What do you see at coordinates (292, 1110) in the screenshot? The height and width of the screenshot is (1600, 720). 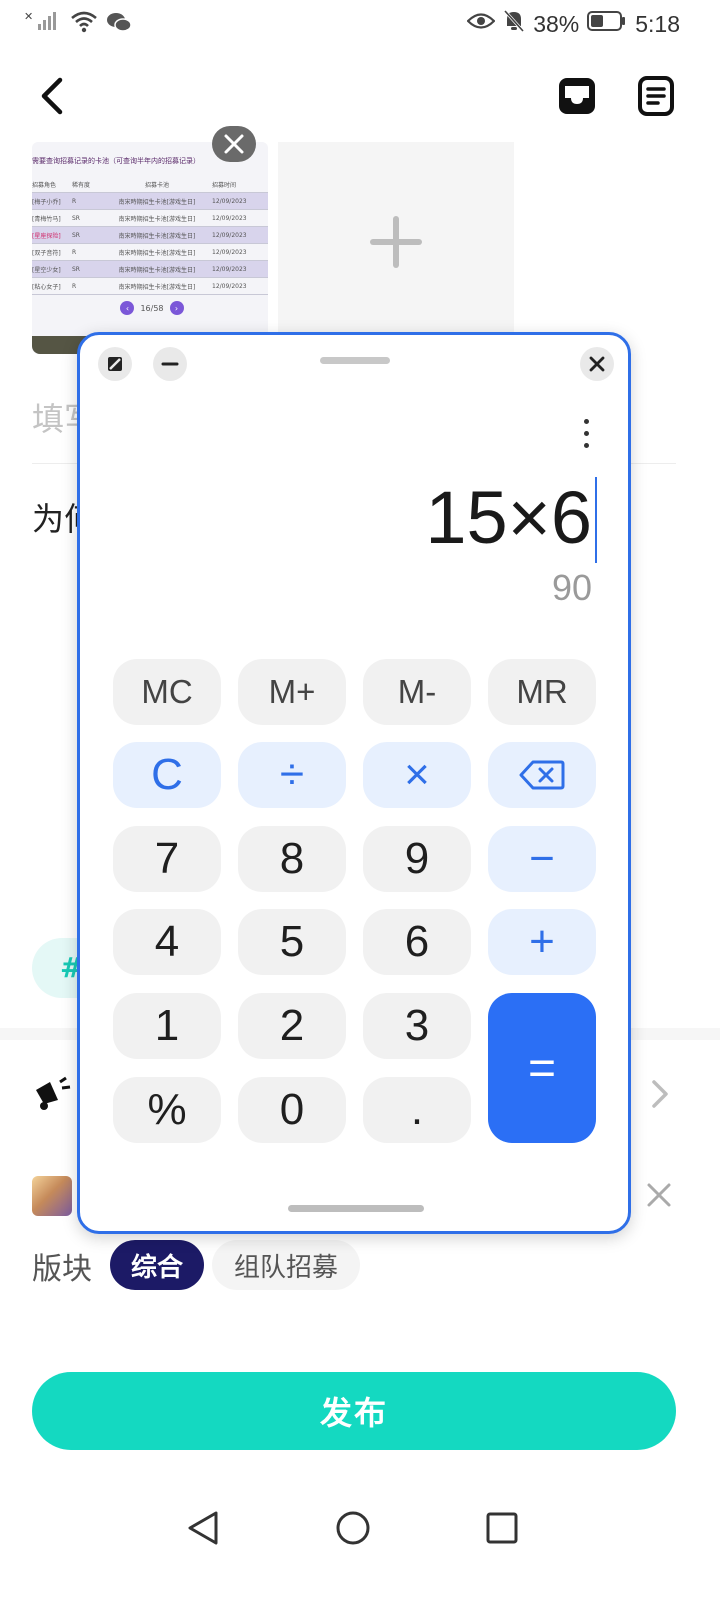 I see `digit-0-button: 0` at bounding box center [292, 1110].